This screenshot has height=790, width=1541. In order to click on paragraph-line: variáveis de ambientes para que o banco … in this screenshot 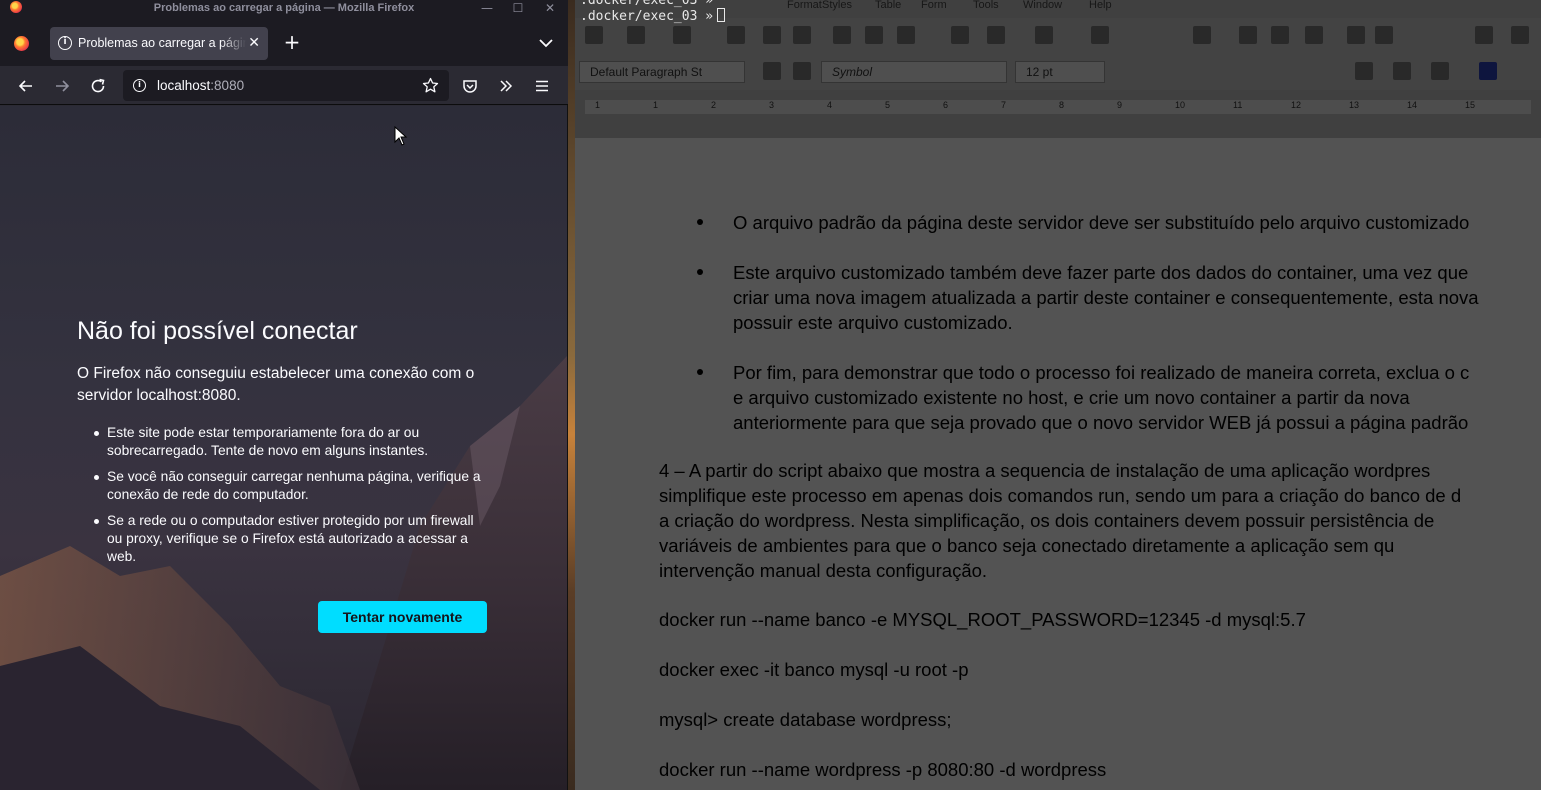, I will do `click(1027, 545)`.